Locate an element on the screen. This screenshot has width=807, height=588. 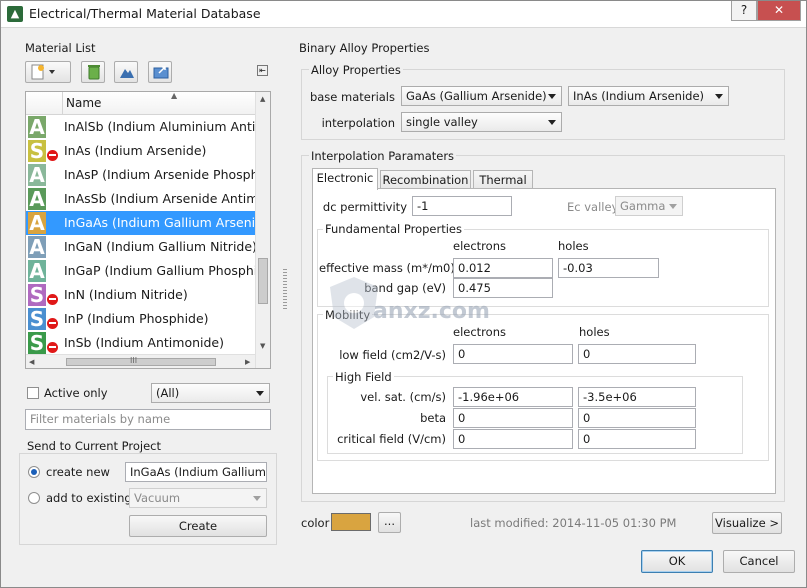
help-button: ? is located at coordinates (744, 11).